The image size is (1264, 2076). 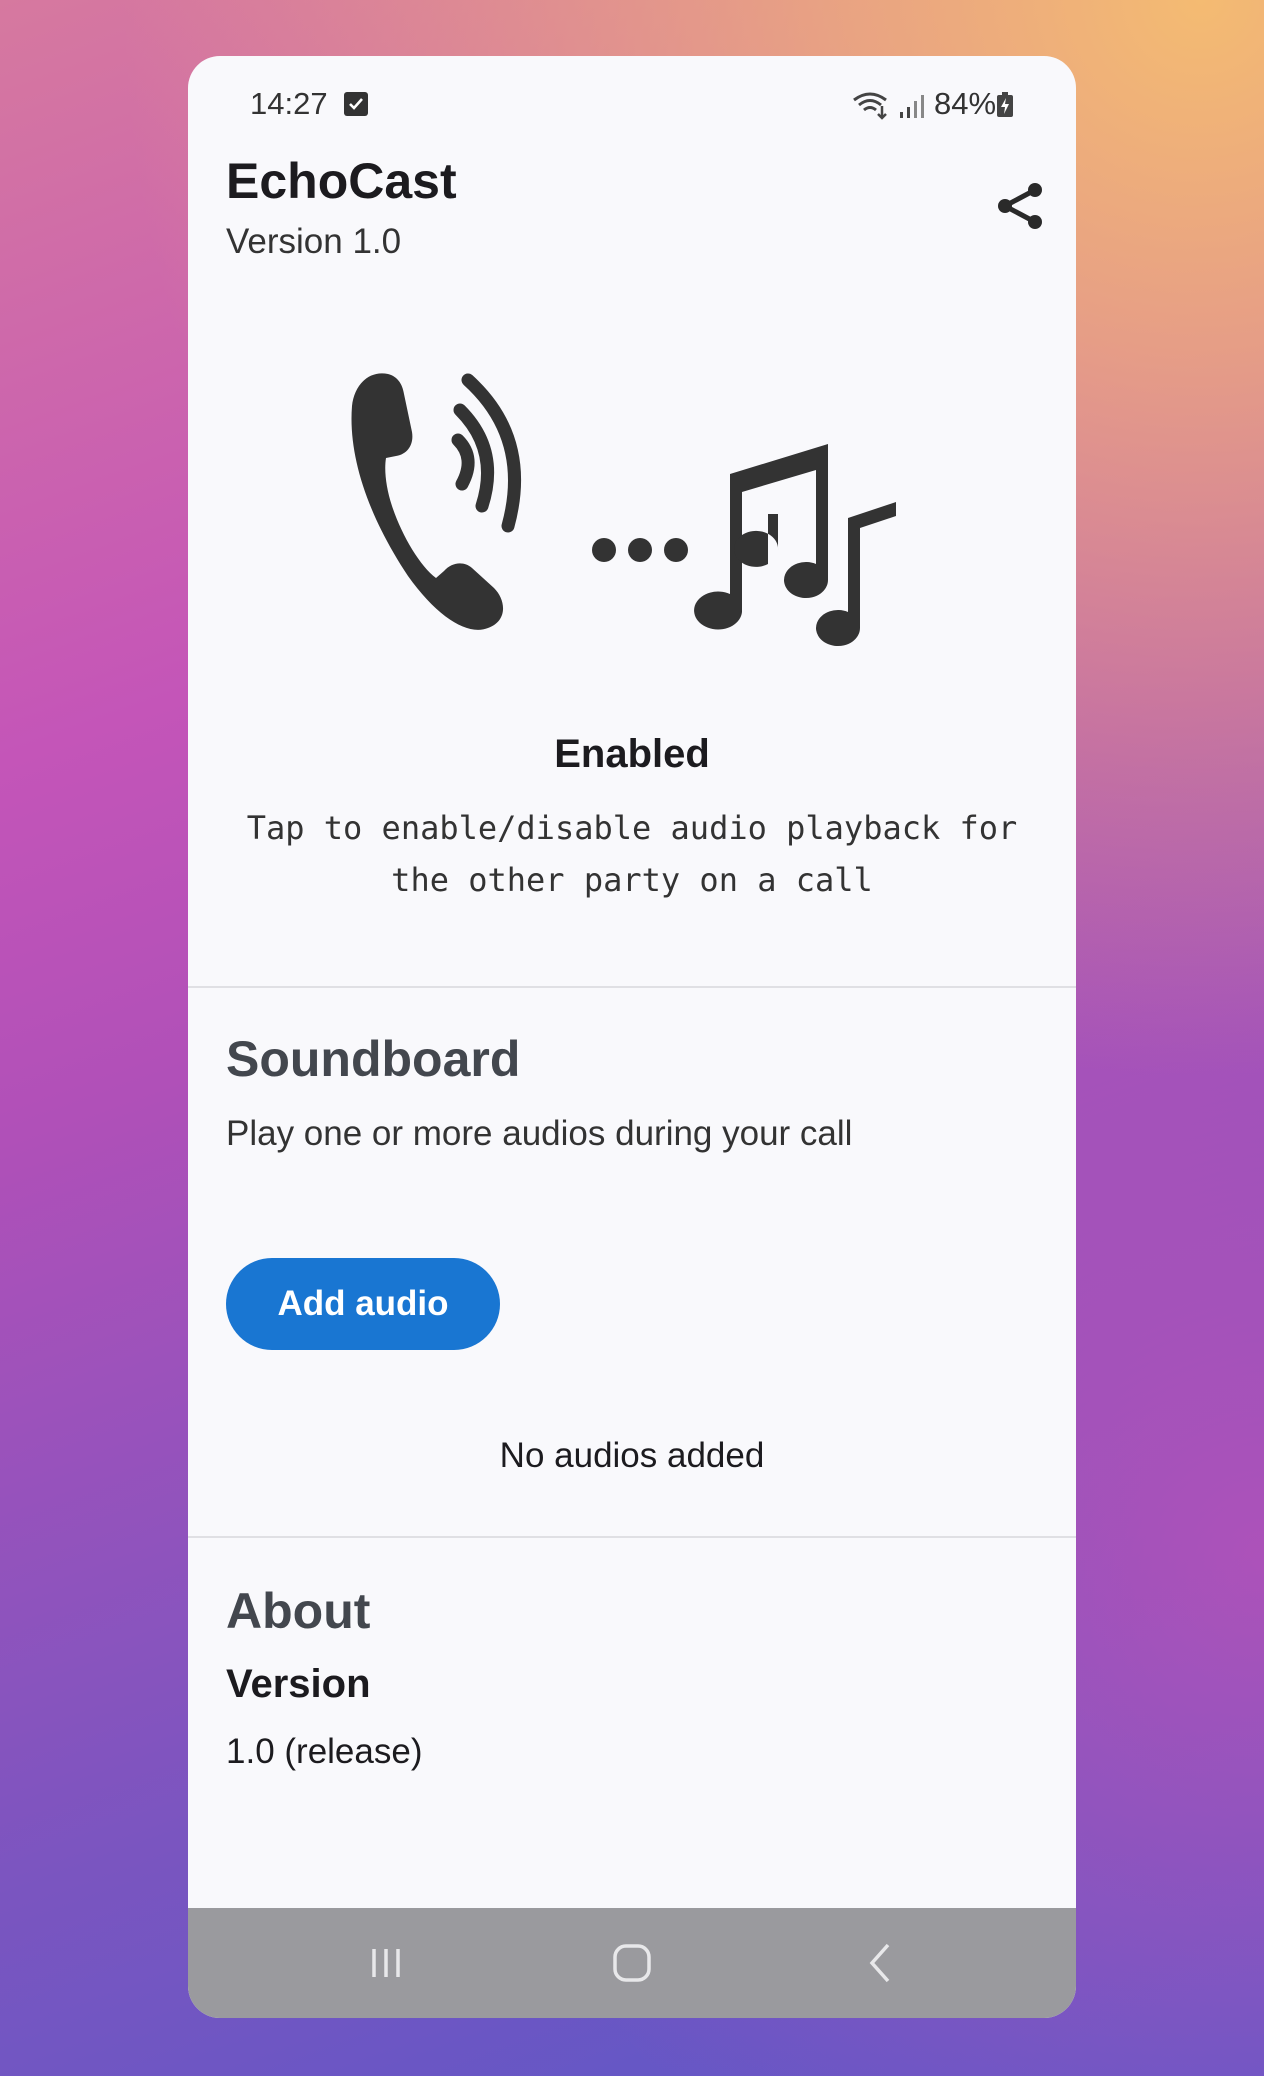 I want to click on status-time: 14:27, so click(x=289, y=103).